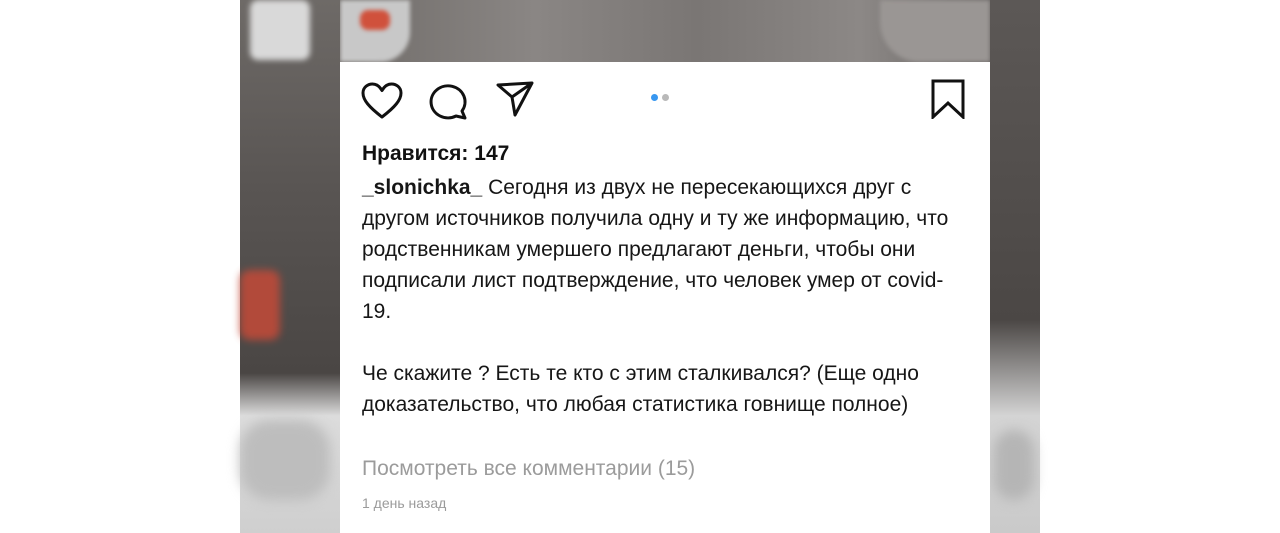 The image size is (1280, 533). Describe the element at coordinates (382, 101) in the screenshot. I see `heart-icon` at that location.